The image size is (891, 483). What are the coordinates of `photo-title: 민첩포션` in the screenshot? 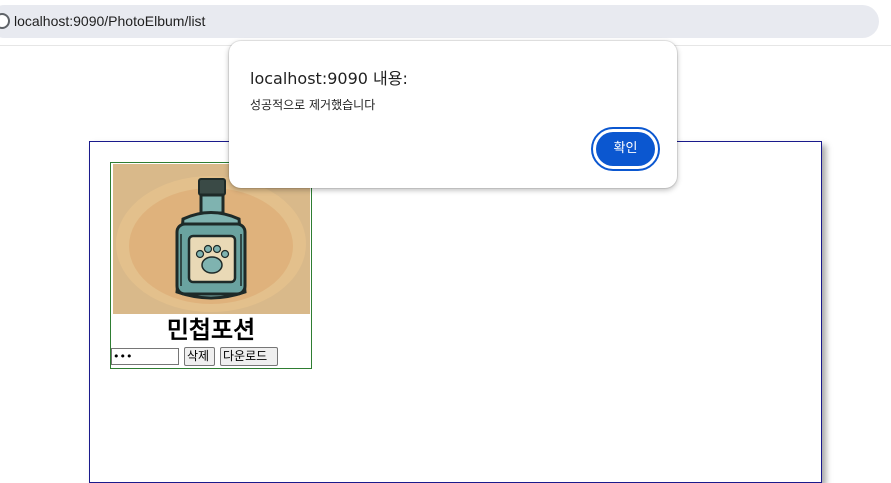 It's located at (211, 330).